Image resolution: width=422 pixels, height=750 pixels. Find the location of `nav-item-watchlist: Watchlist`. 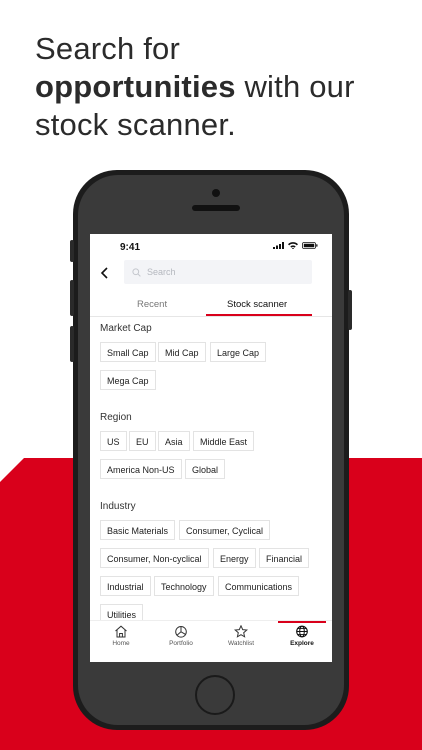

nav-item-watchlist: Watchlist is located at coordinates (241, 636).